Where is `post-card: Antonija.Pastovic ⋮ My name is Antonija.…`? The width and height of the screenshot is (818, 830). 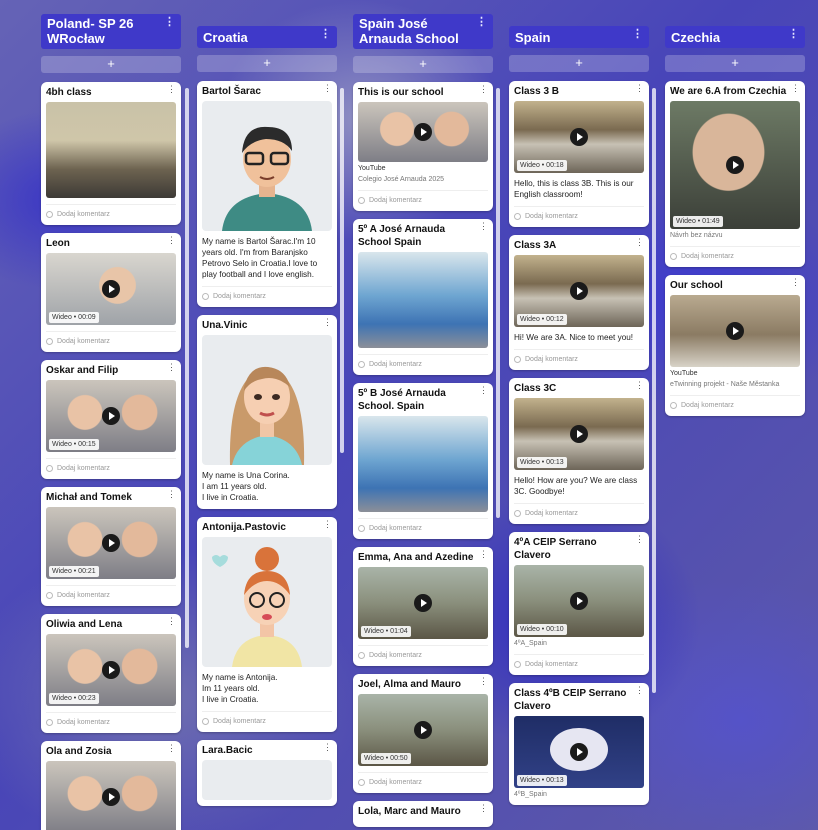 post-card: Antonija.Pastovic ⋮ My name is Antonija.… is located at coordinates (267, 624).